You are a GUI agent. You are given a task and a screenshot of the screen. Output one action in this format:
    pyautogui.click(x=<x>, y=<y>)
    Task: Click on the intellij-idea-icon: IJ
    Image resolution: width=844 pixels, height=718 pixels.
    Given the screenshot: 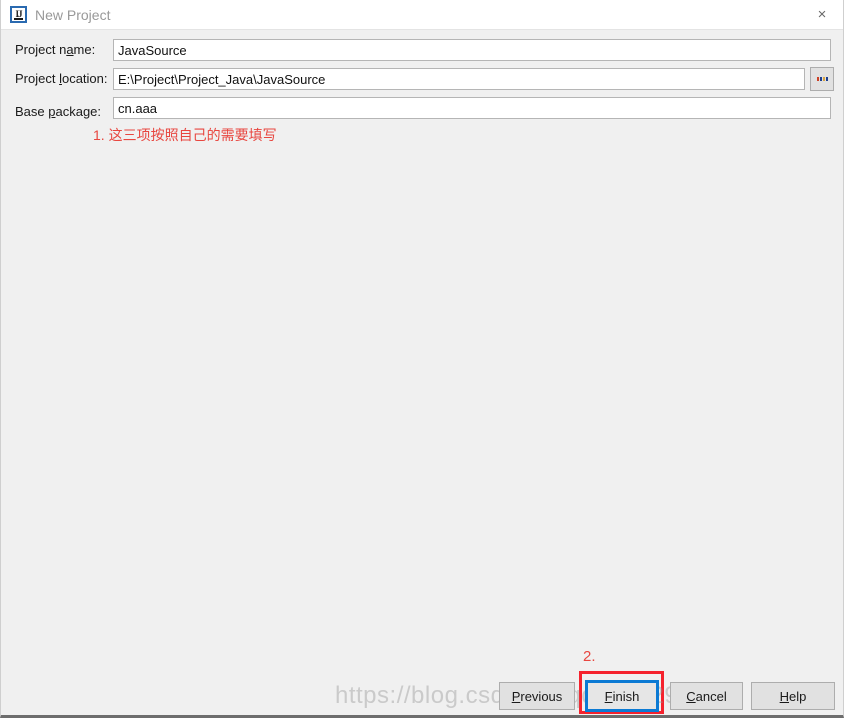 What is the action you would take?
    pyautogui.click(x=18, y=14)
    